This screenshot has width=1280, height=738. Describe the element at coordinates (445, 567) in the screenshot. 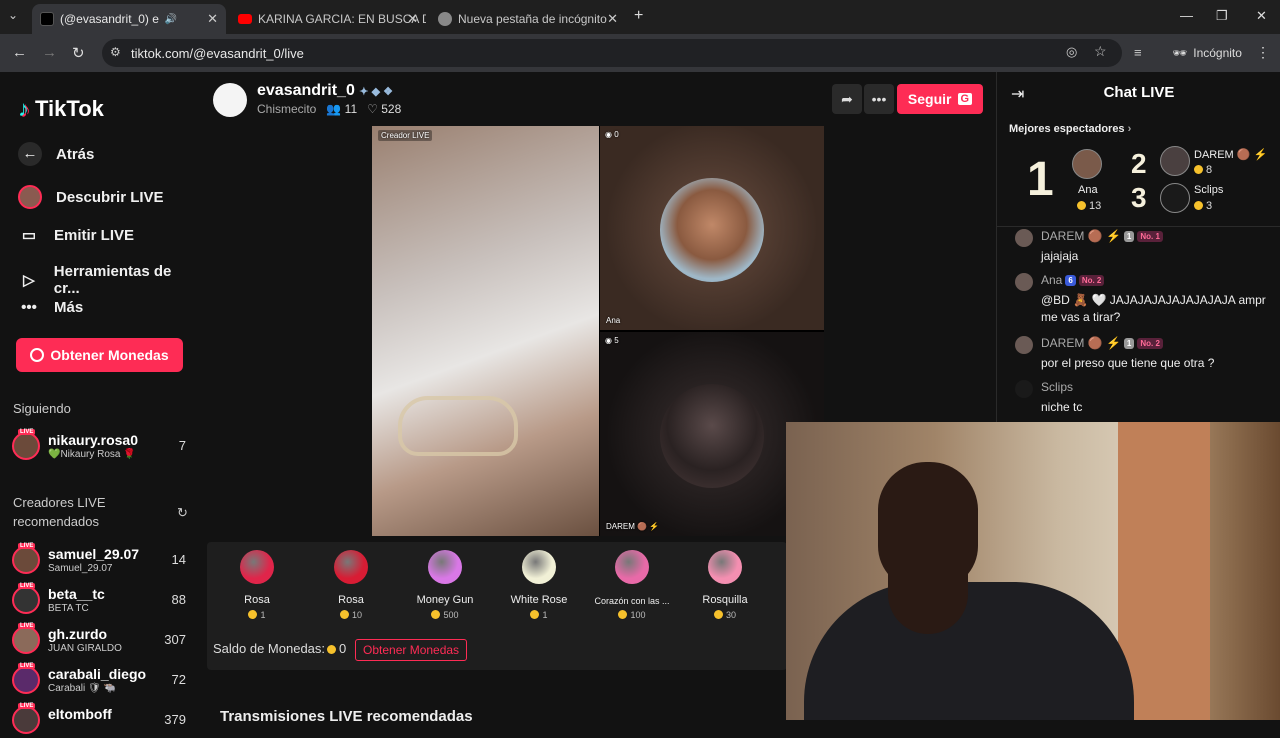

I see `money-gun-gift-icon` at that location.